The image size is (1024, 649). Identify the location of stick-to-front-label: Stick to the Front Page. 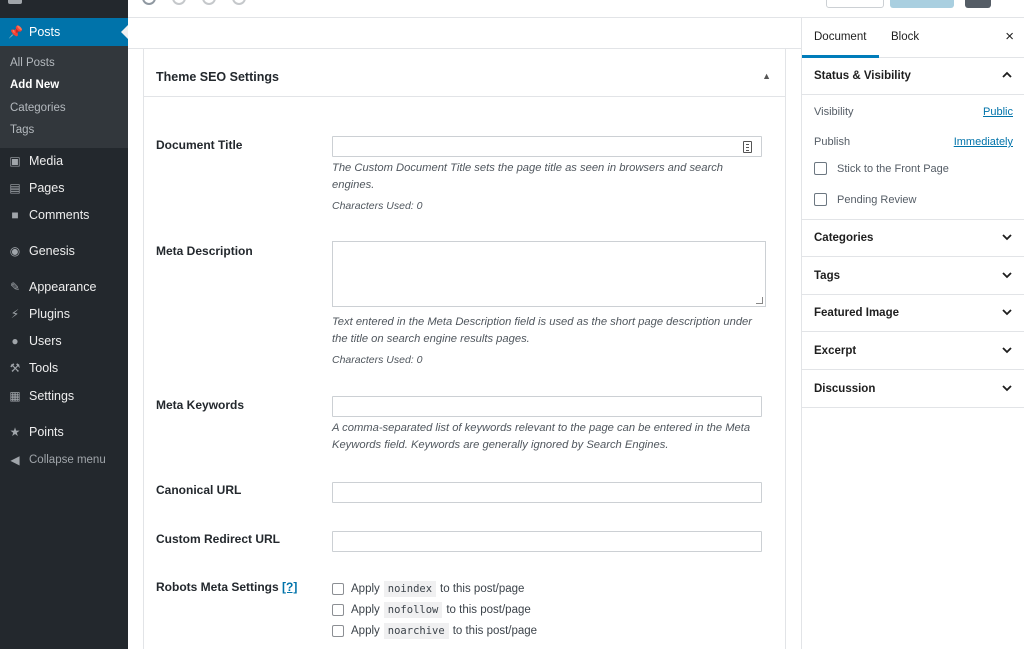
(893, 168).